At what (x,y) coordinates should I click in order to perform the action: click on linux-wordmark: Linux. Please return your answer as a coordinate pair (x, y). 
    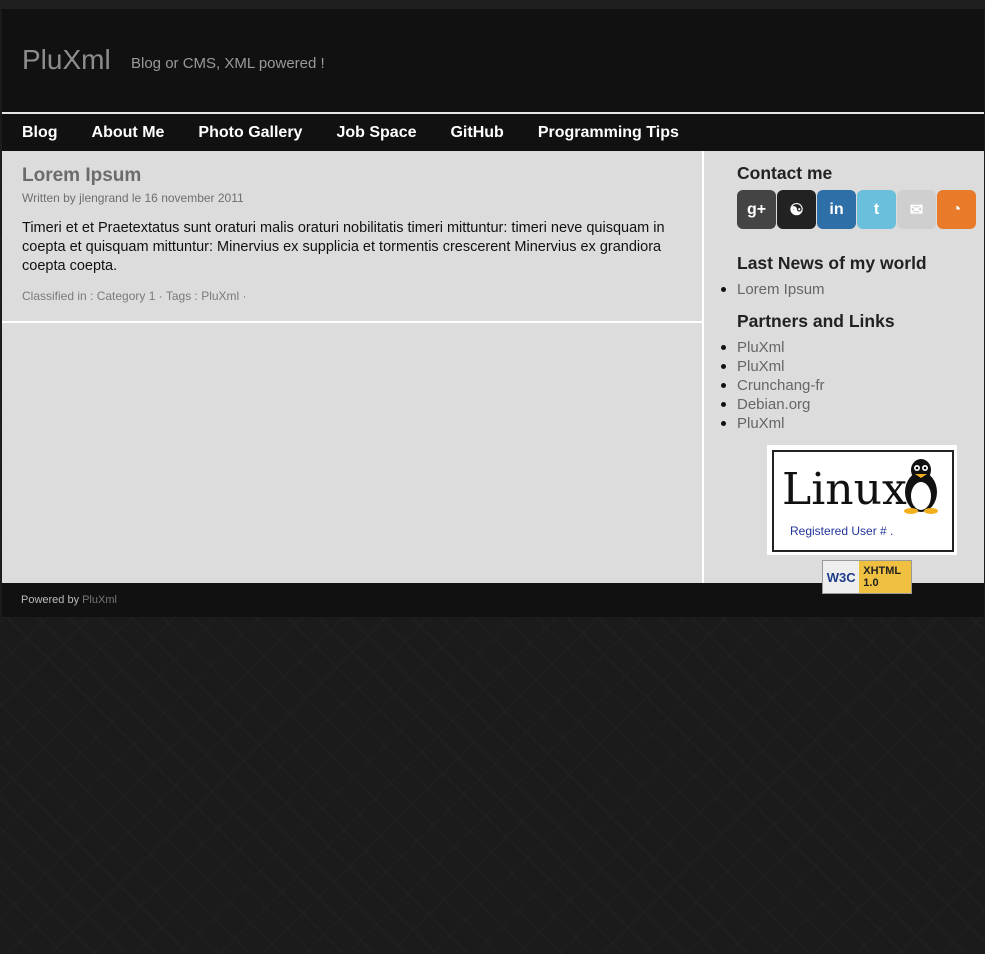
    Looking at the image, I should click on (844, 489).